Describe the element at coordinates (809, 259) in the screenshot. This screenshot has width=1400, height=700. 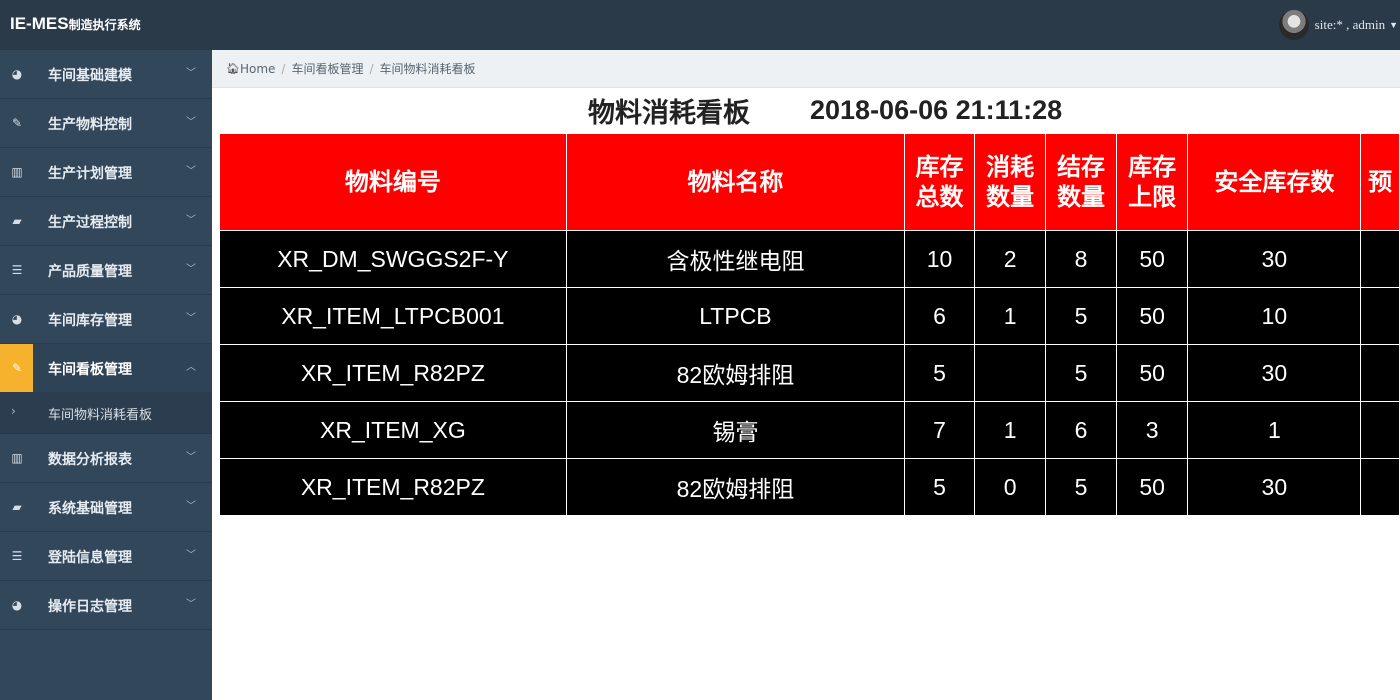
I see `table-row: XR_DM_SWGGS2F-Y 含极性继电阻 10 2 8 50 30` at that location.